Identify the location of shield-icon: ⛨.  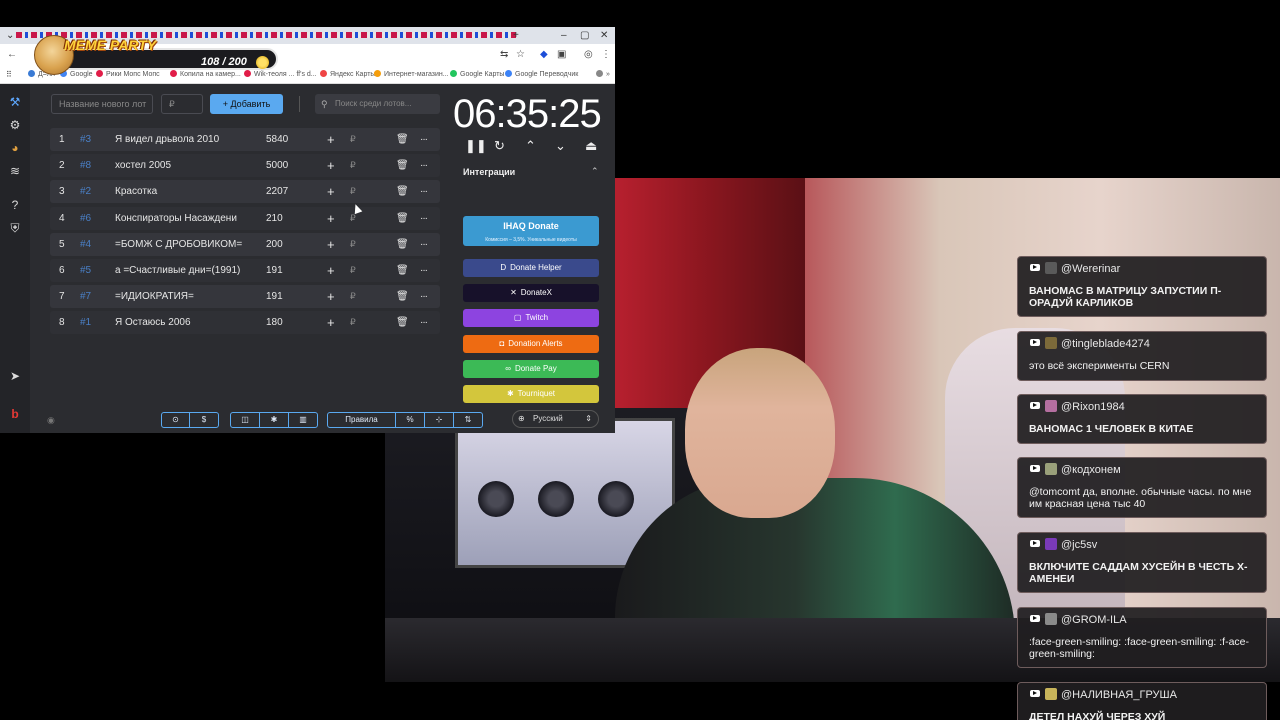
(15, 228).